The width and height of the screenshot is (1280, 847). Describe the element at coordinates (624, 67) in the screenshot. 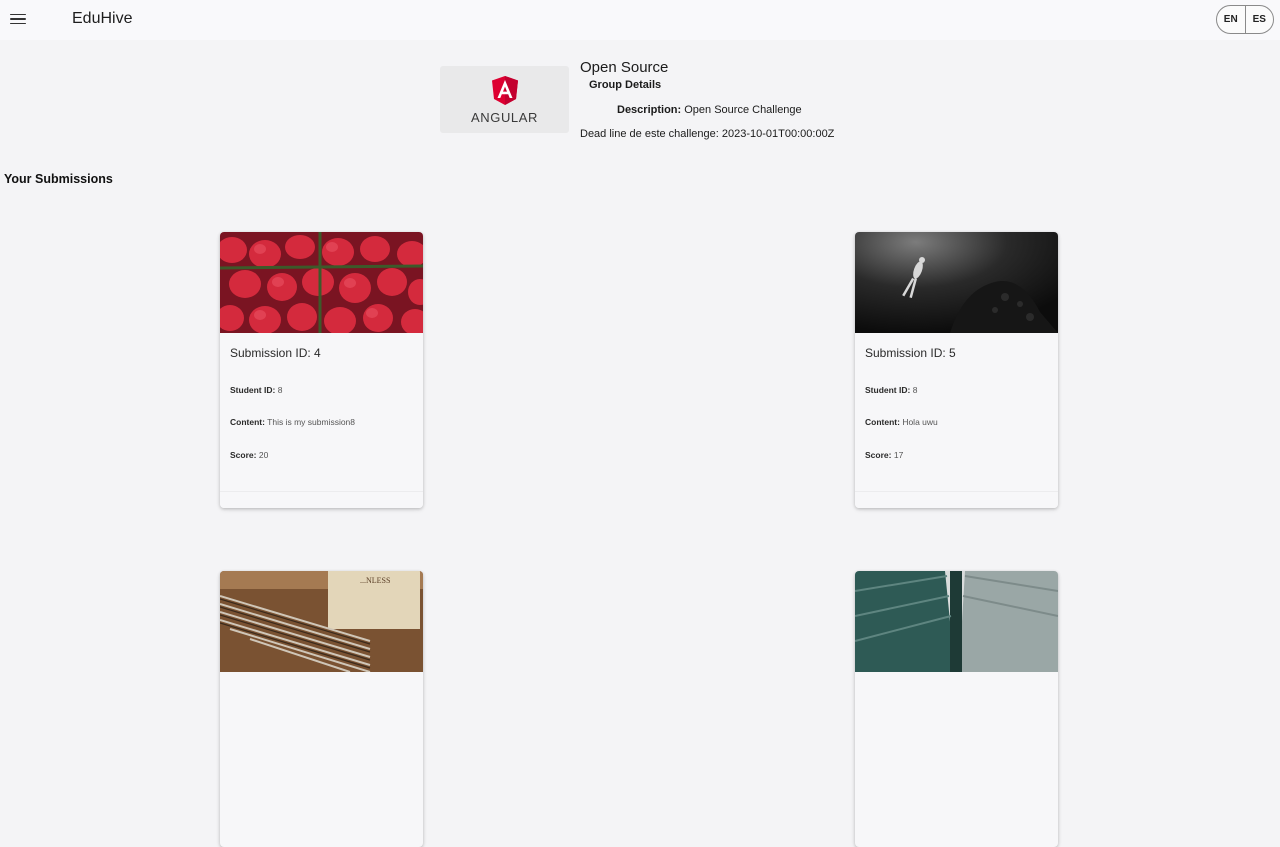

I see `group-title: Open Source` at that location.